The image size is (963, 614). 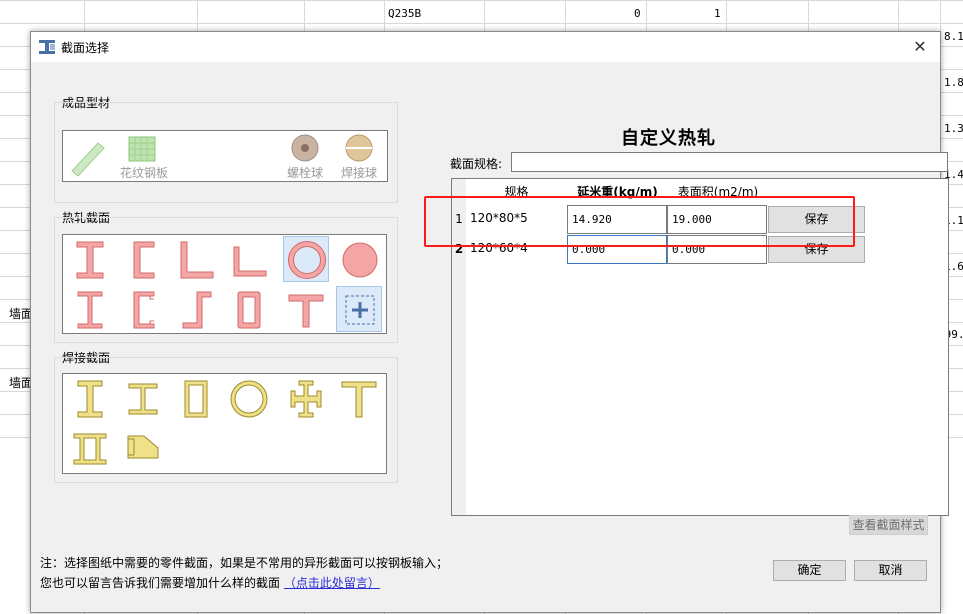 I want to click on welded-box-shape, so click(x=196, y=399).